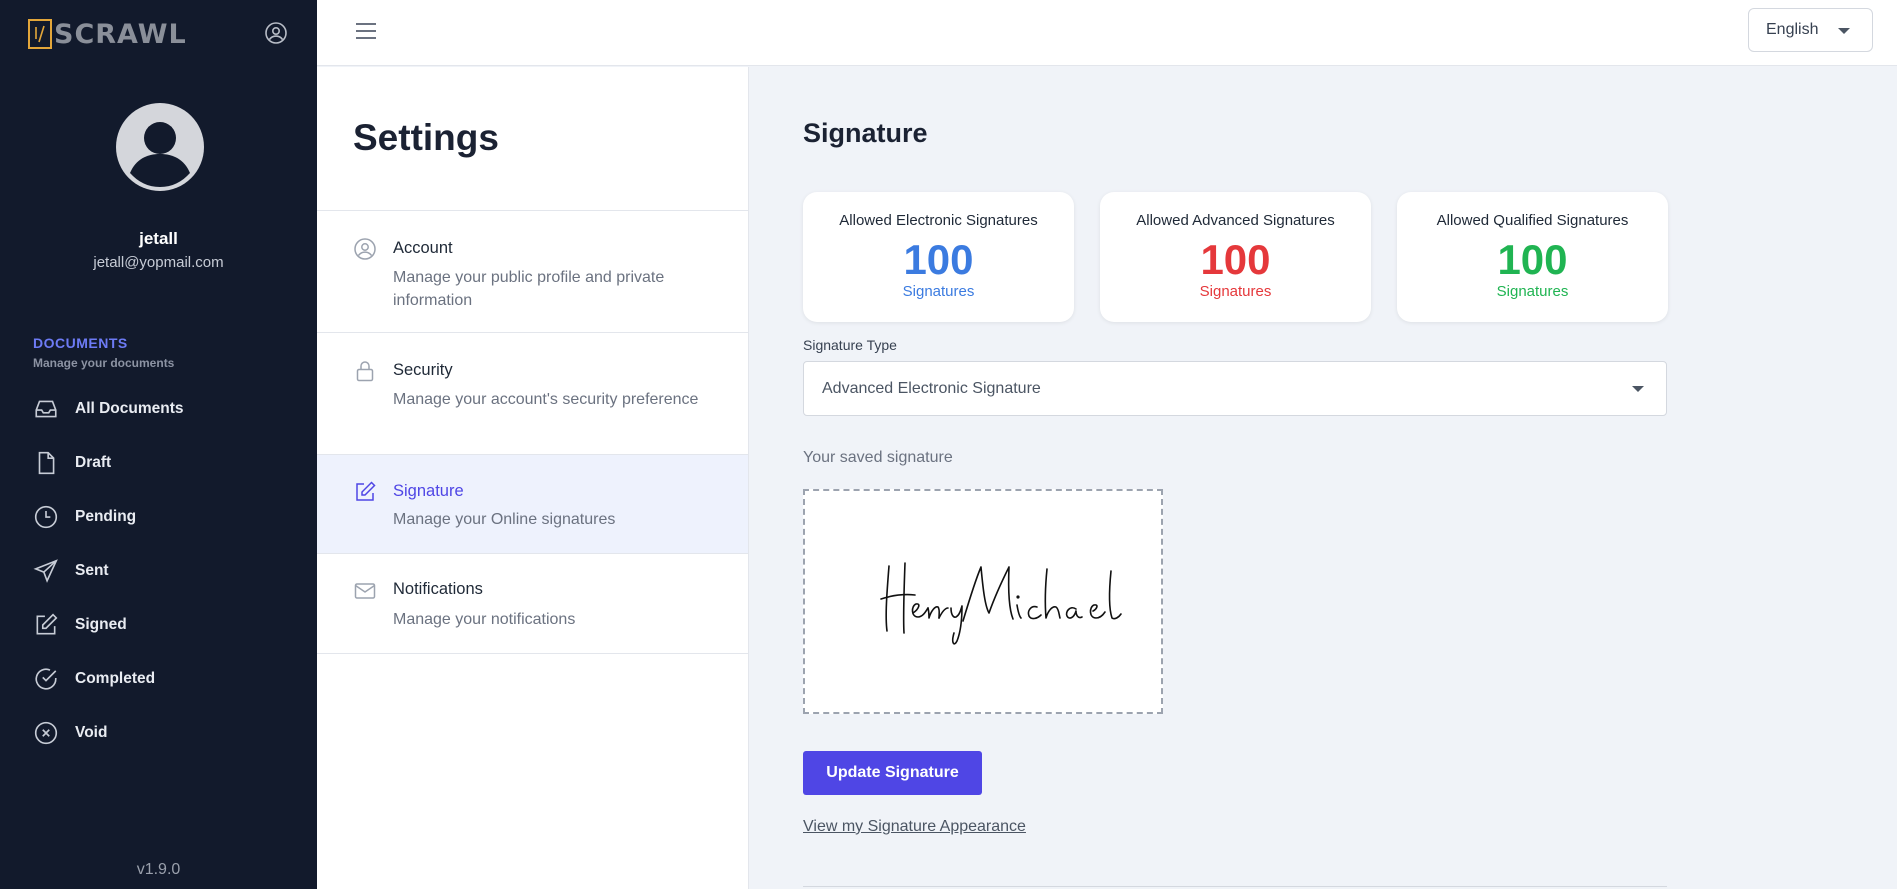 The height and width of the screenshot is (889, 1897). I want to click on card-label: Allowed Electronic Signatures, so click(938, 220).